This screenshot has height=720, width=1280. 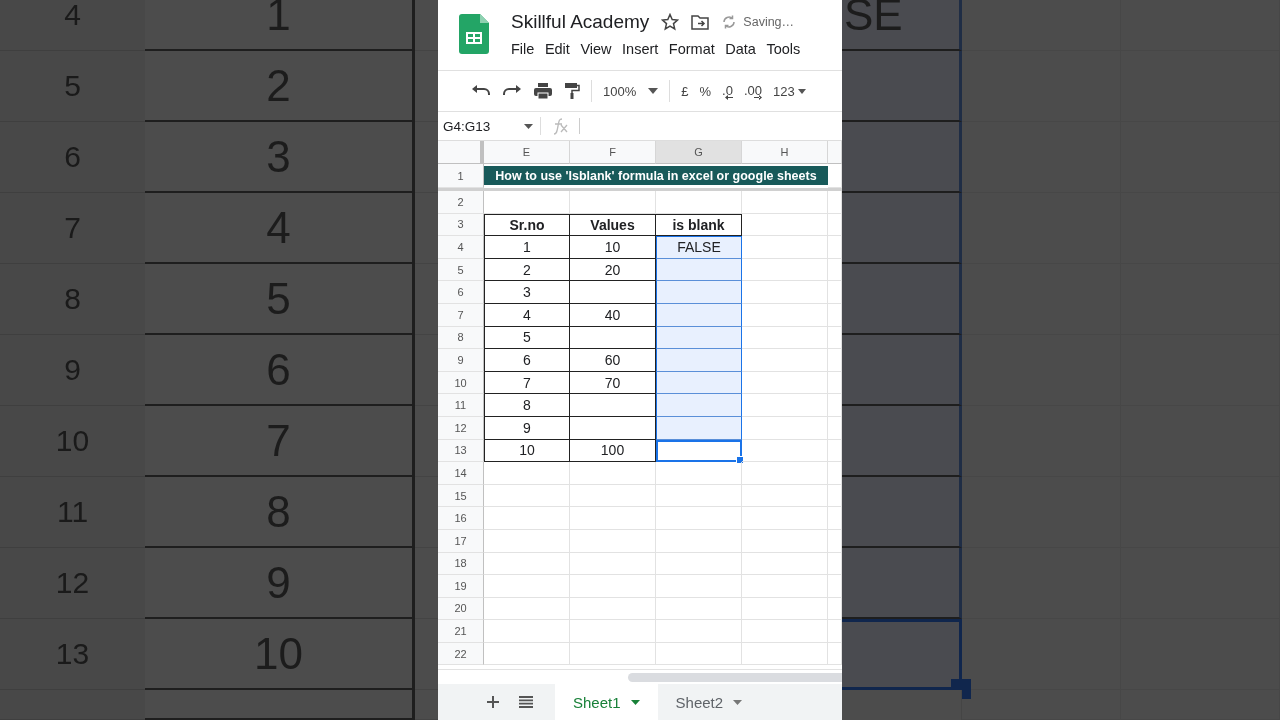 I want to click on sheet-tab: Sheet1, so click(x=606, y=702).